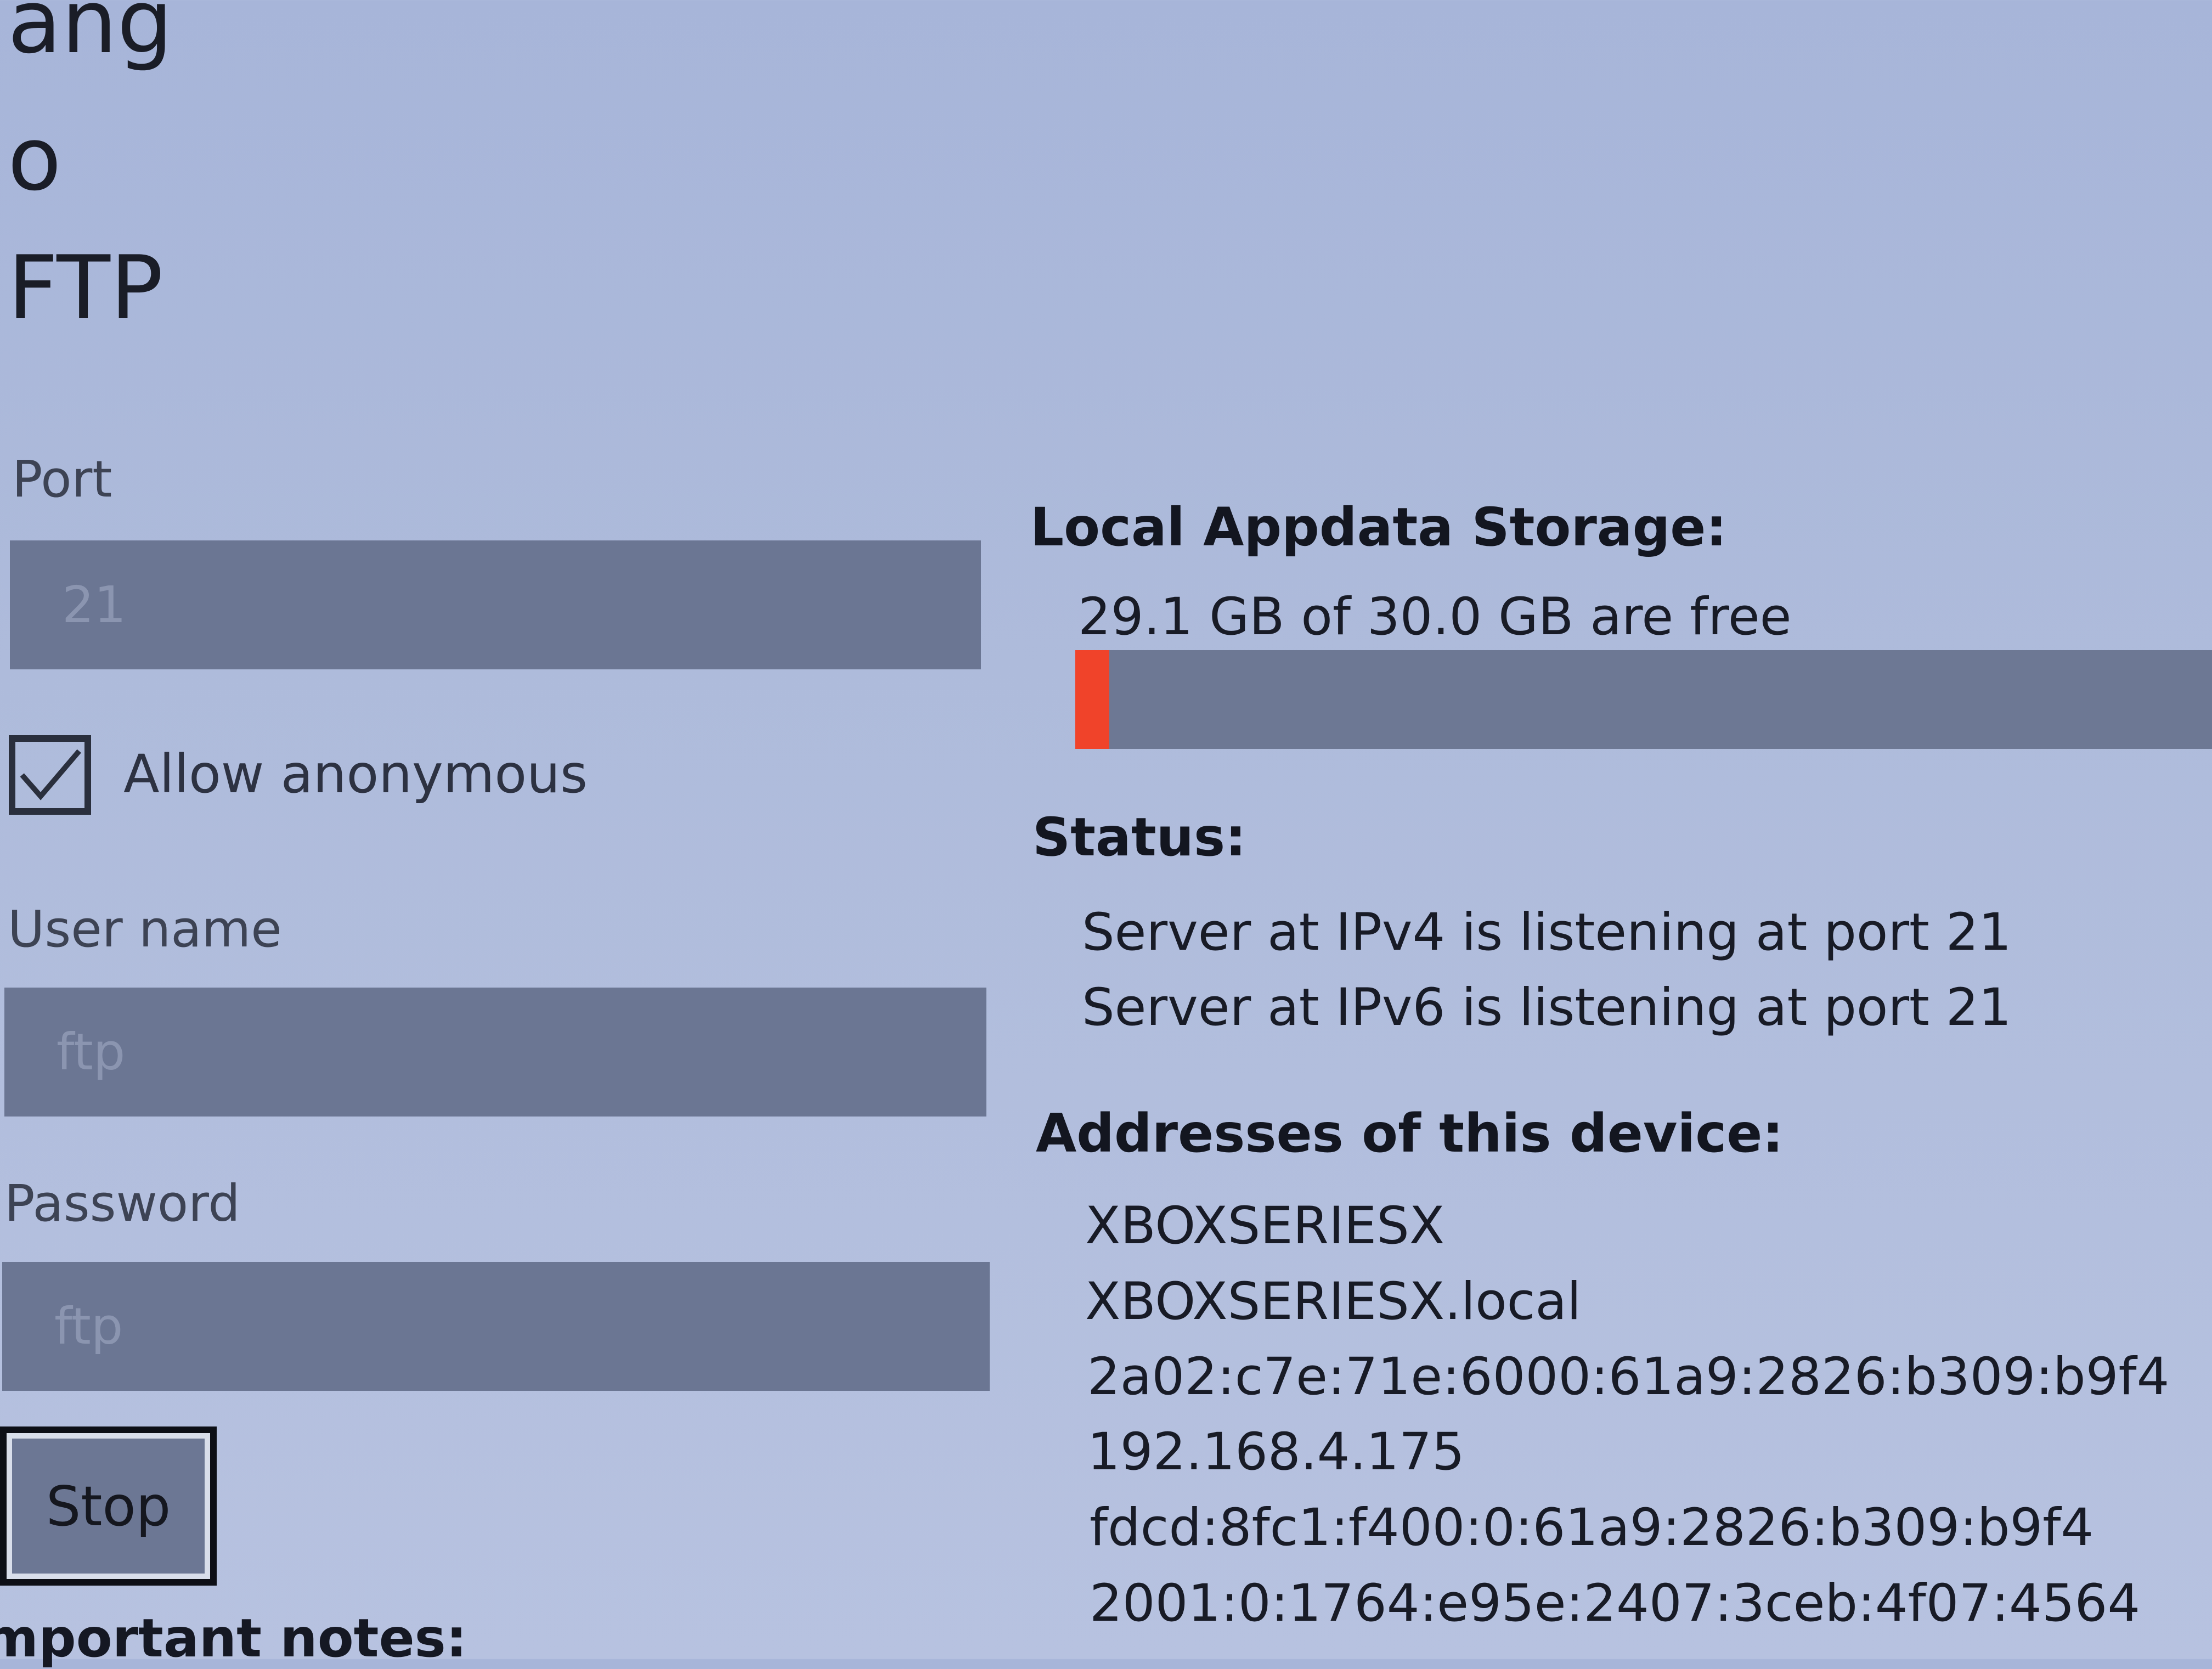  What do you see at coordinates (1265, 1226) in the screenshot?
I see `address-item: XBOXSERIESX` at bounding box center [1265, 1226].